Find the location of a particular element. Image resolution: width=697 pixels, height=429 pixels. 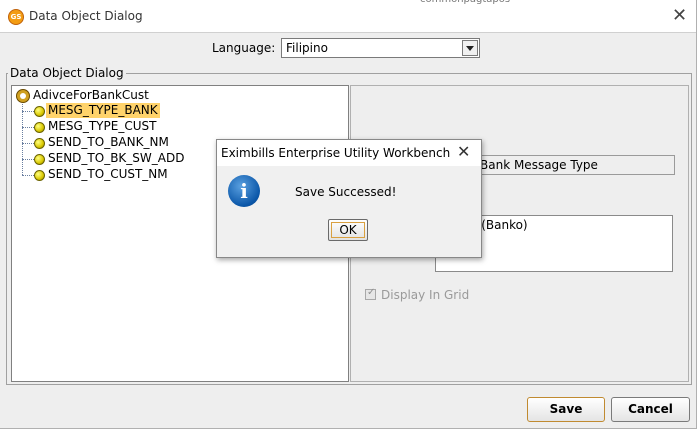

tree-item-label: SEND_TO_BANK_NM is located at coordinates (108, 142).